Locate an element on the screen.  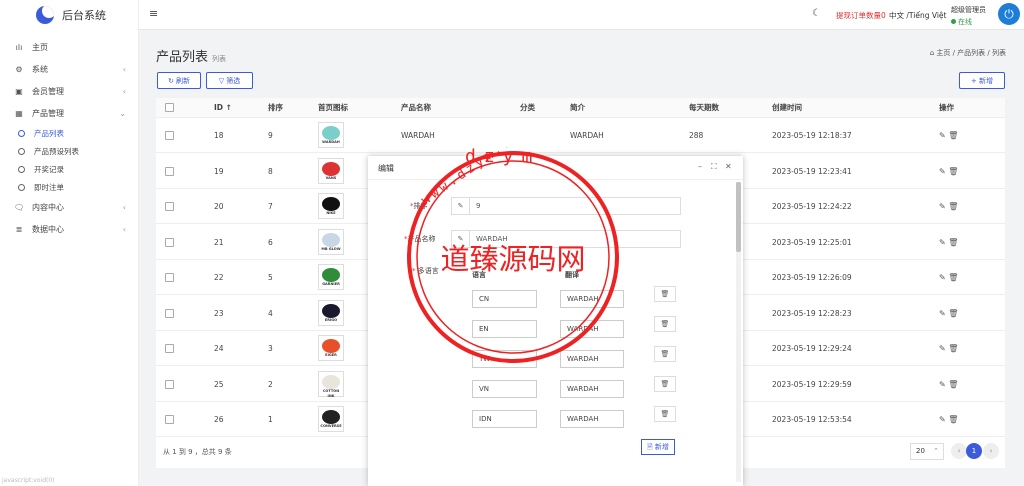
menu-toggle-icon: ≡ is located at coordinates (153, 13).